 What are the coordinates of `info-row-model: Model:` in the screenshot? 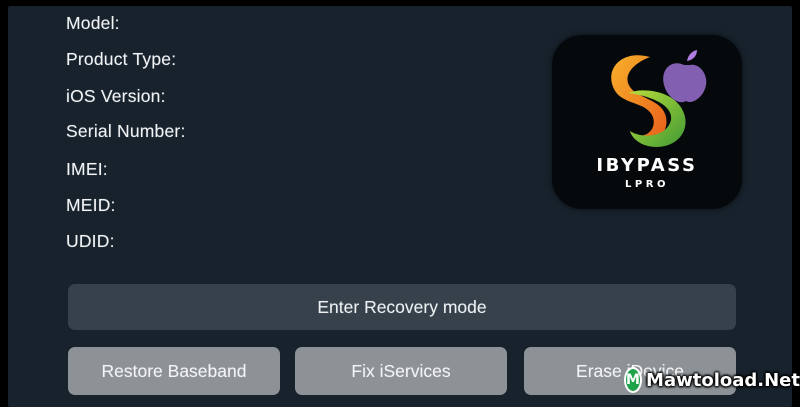 It's located at (96, 23).